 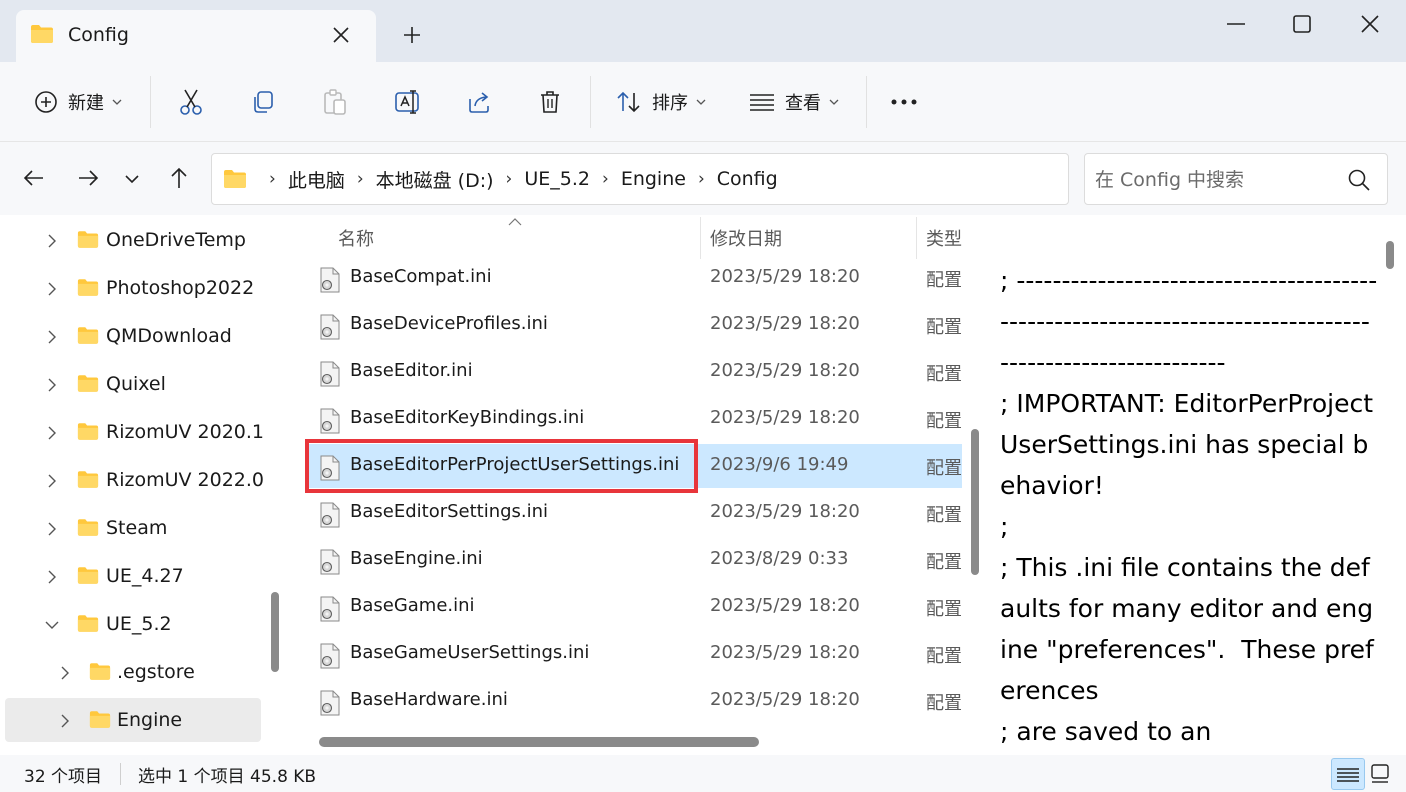 I want to click on tree-item-photoshop2022: Photoshop2022, so click(x=133, y=288).